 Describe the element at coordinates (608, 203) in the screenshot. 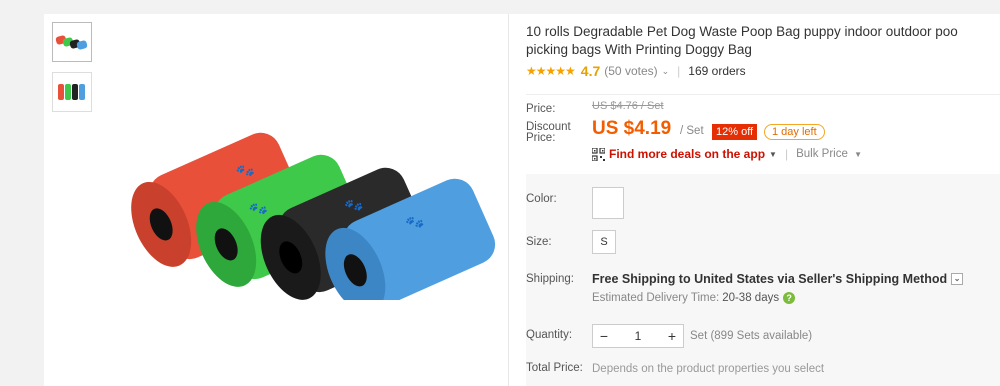

I see `color-swatch` at that location.